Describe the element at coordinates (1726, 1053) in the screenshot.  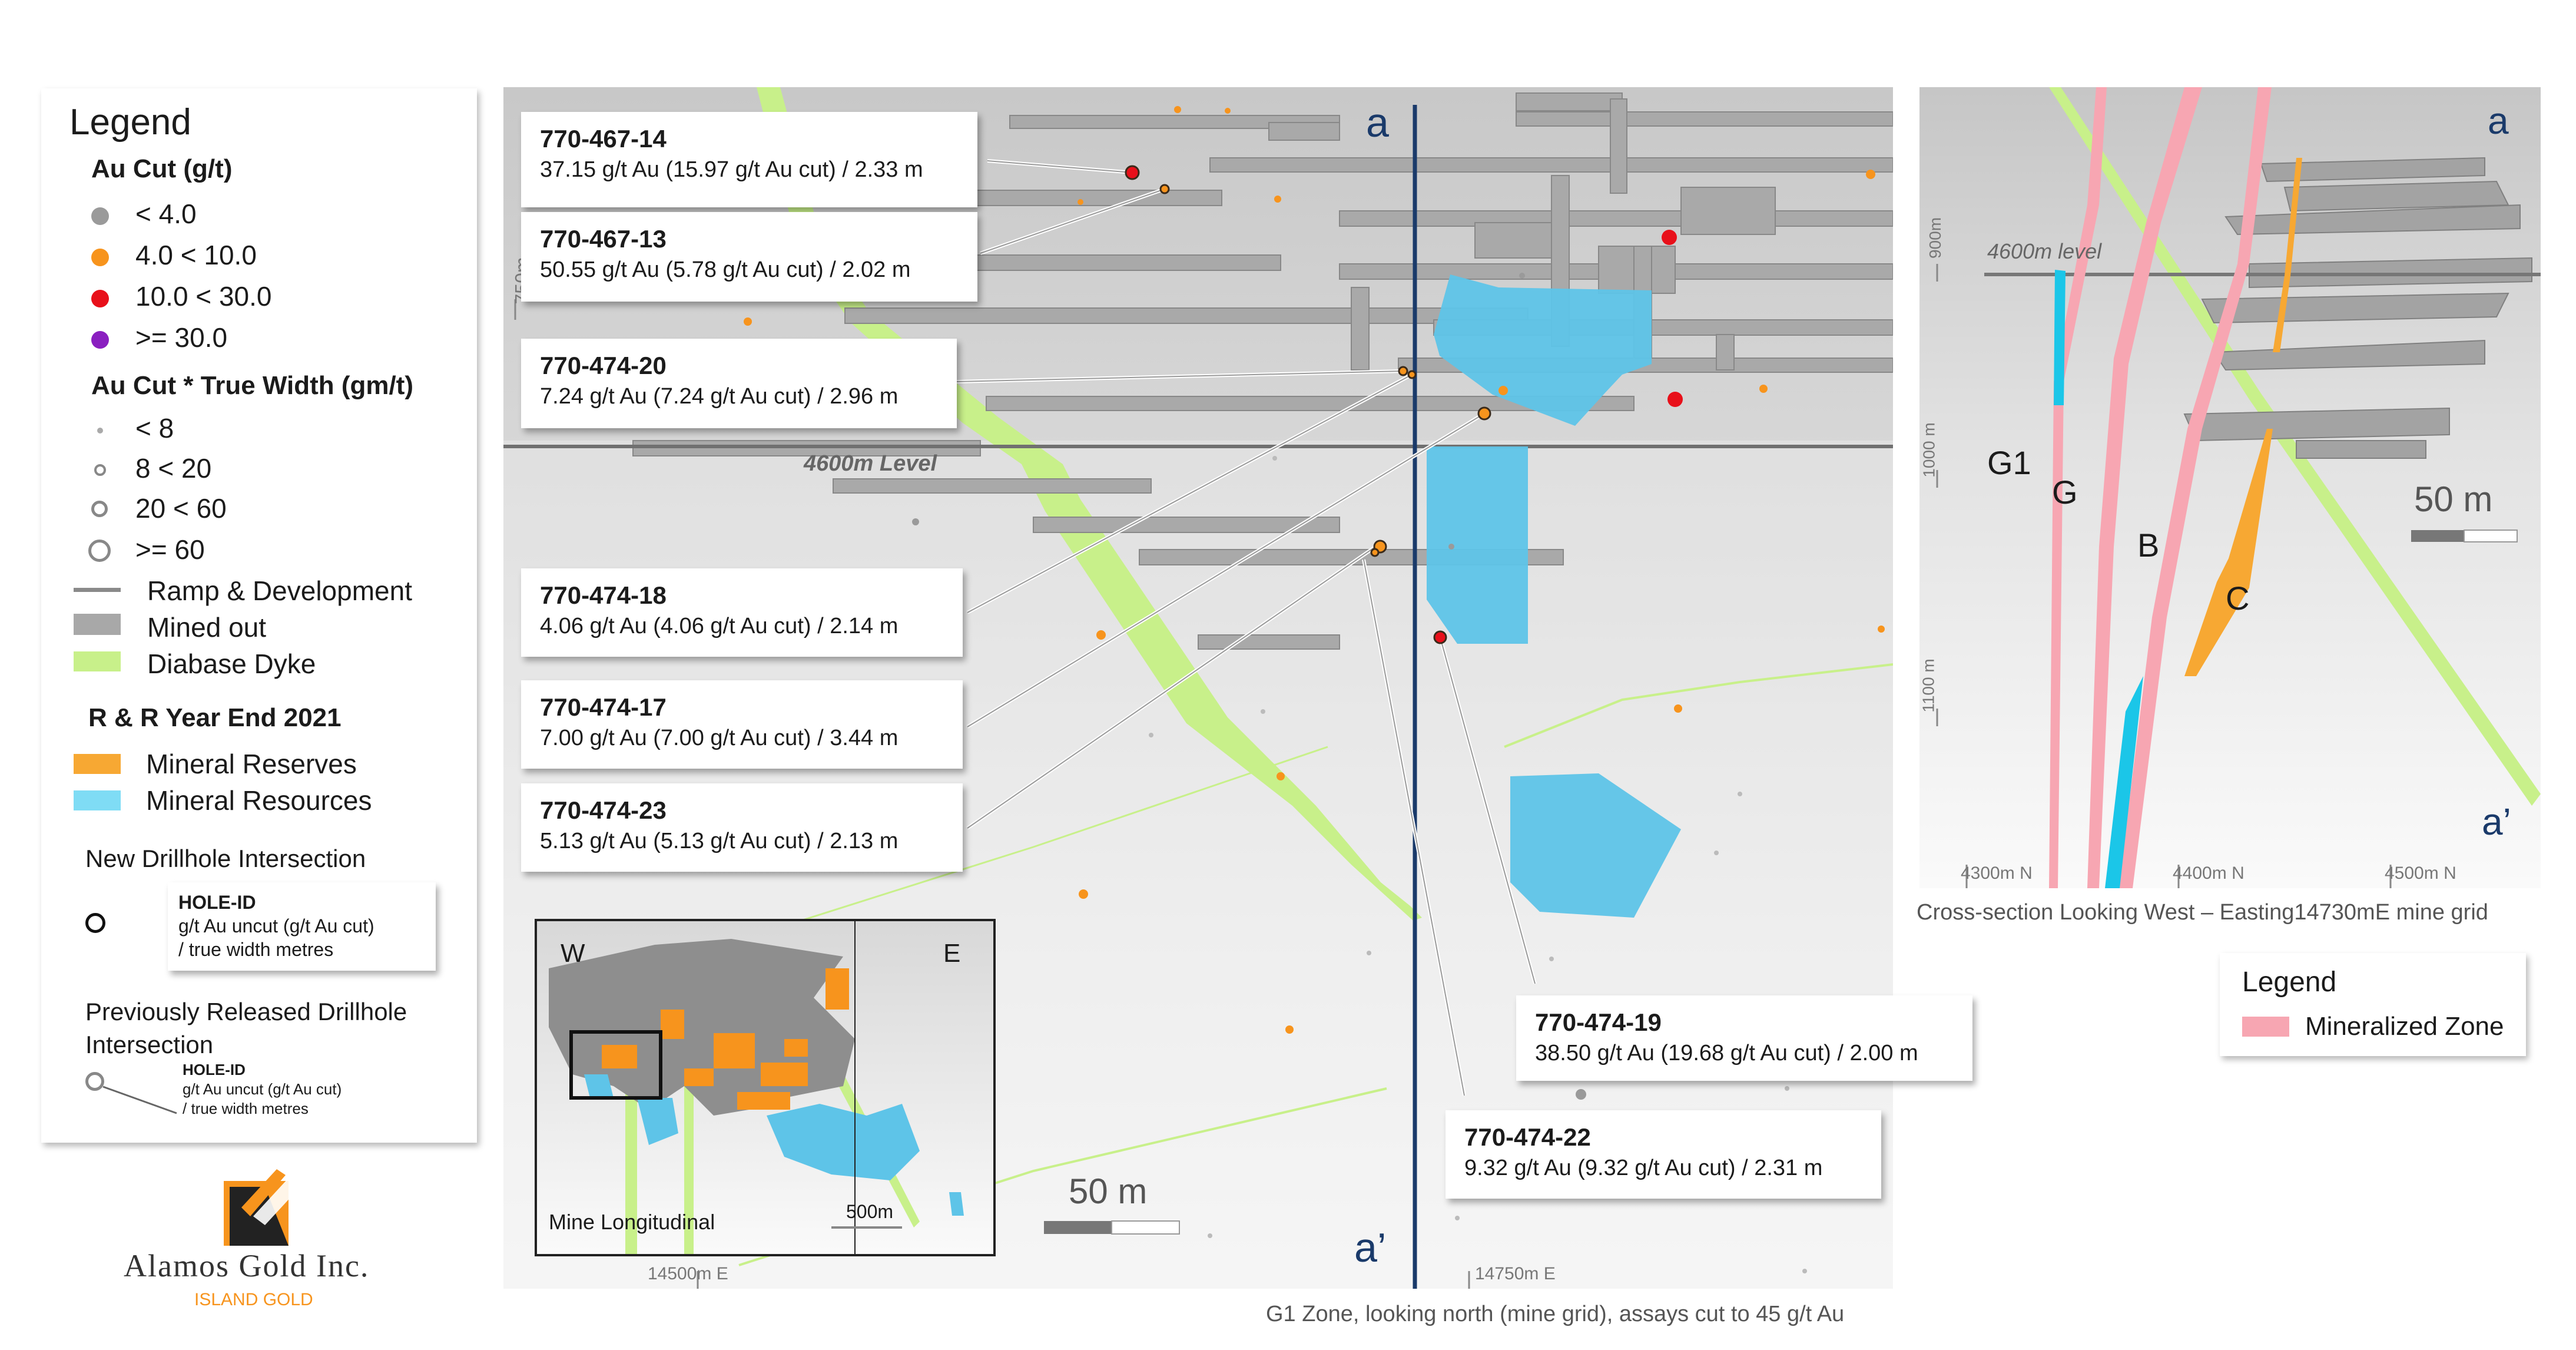
I see `callout-value: 38.50 g/t Au (19.68 g/t Au cut) / 2.00 m` at that location.